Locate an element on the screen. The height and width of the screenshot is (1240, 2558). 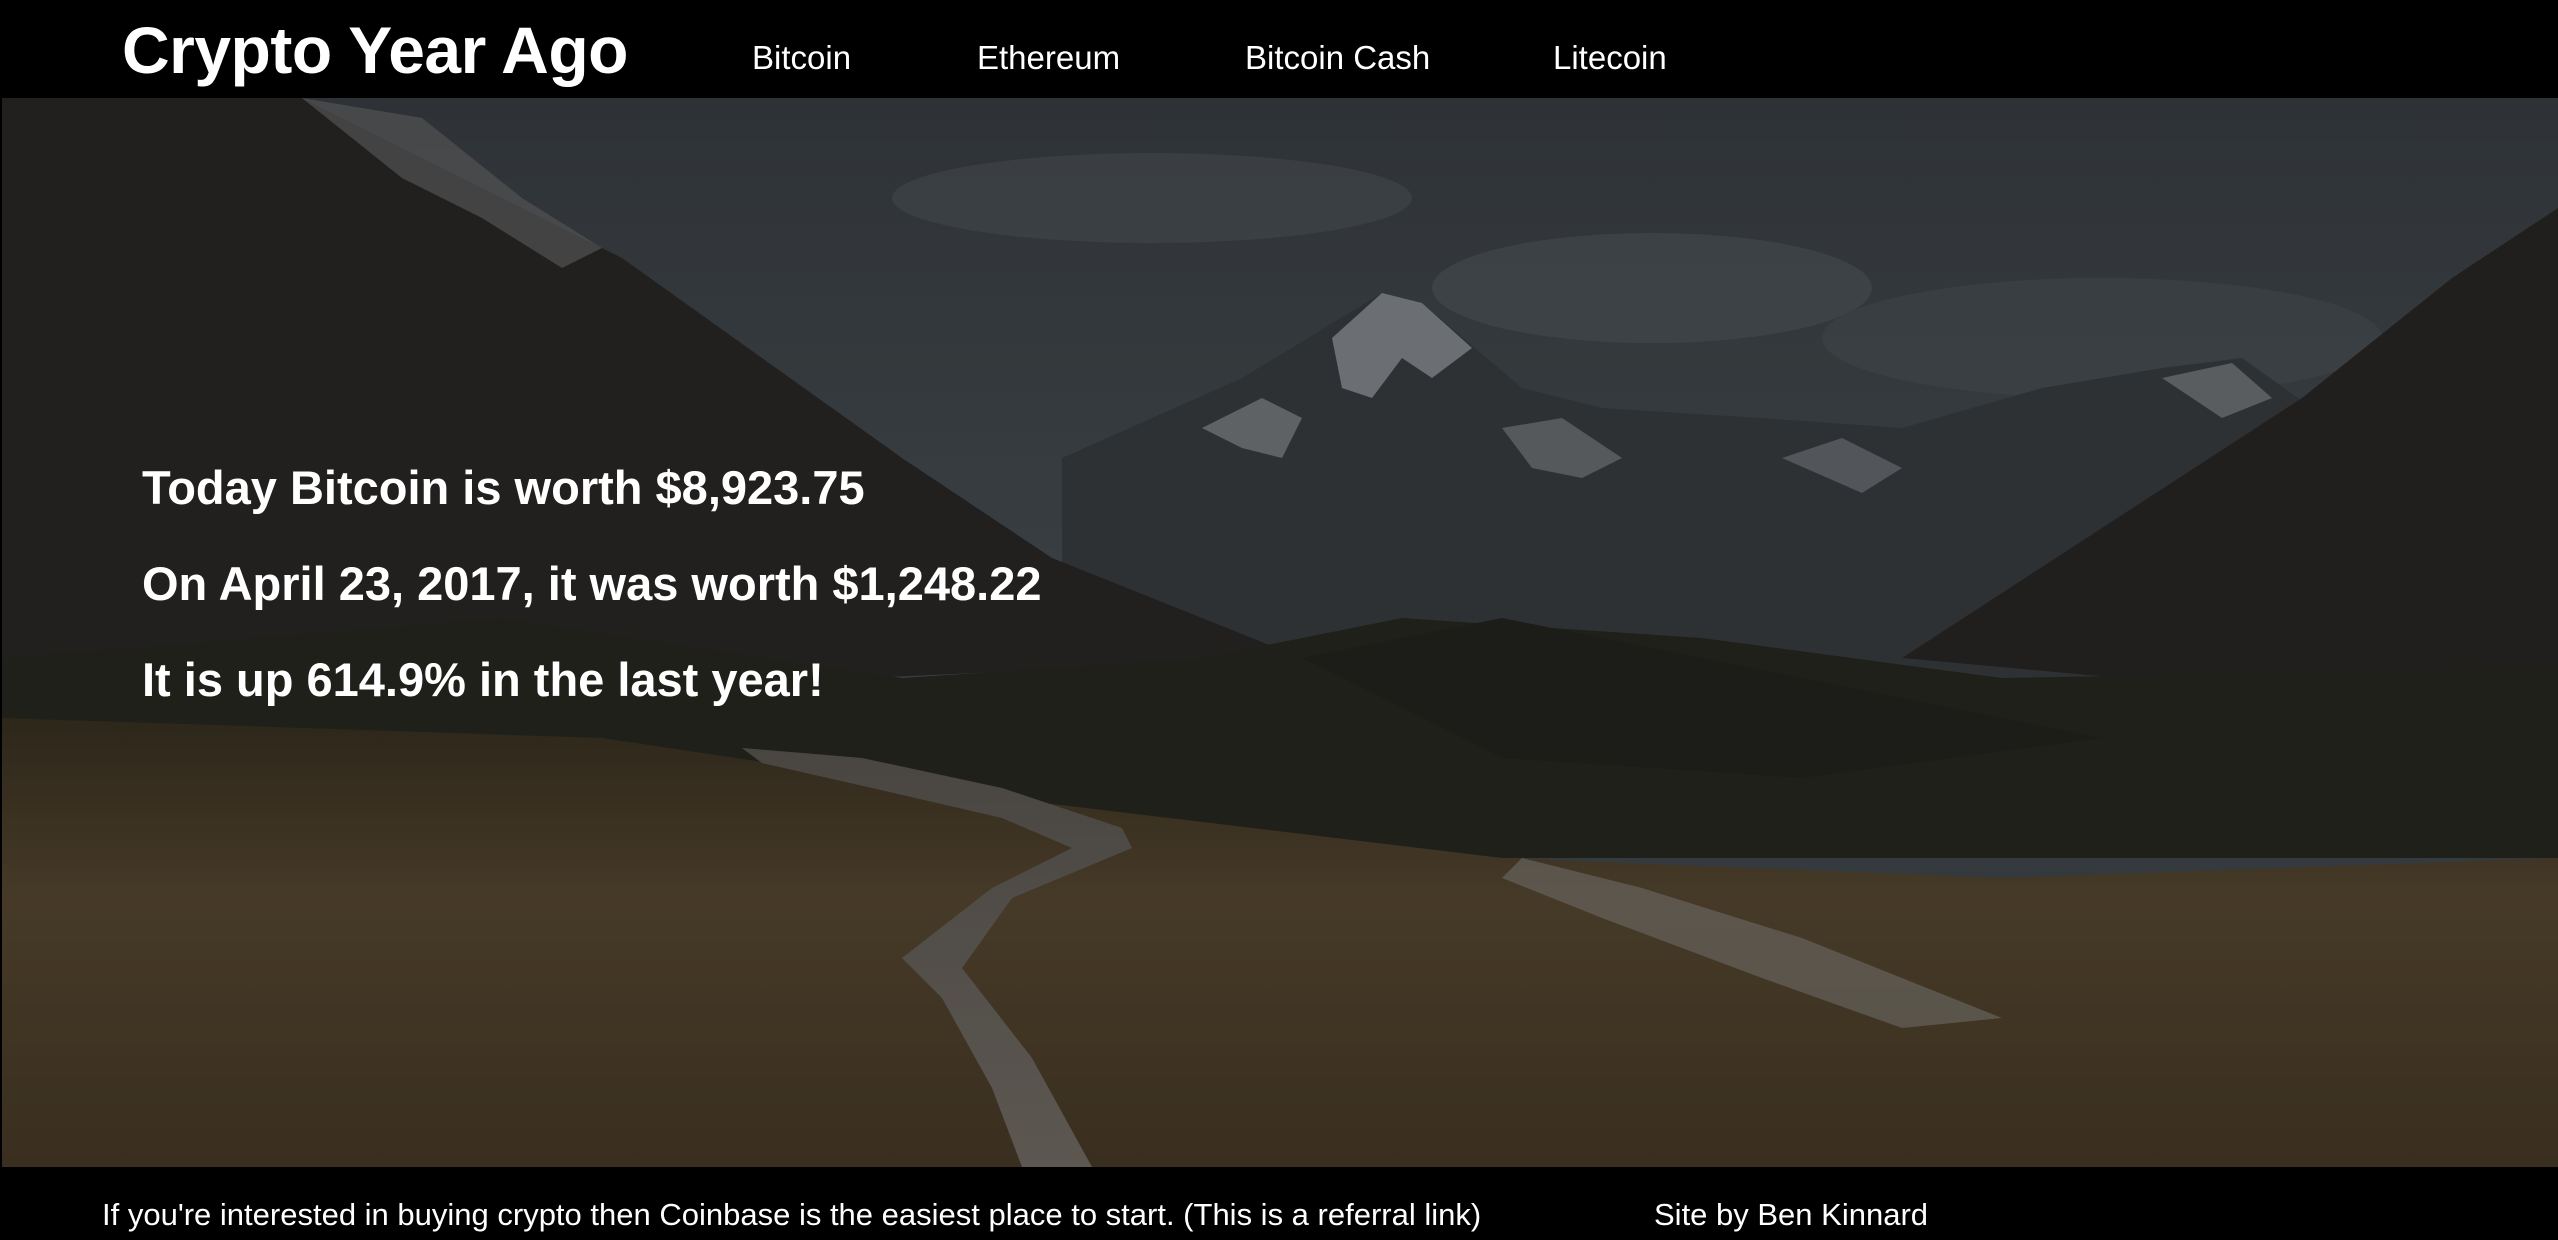
nav-ethereum-link: Ethereum is located at coordinates (1048, 58).